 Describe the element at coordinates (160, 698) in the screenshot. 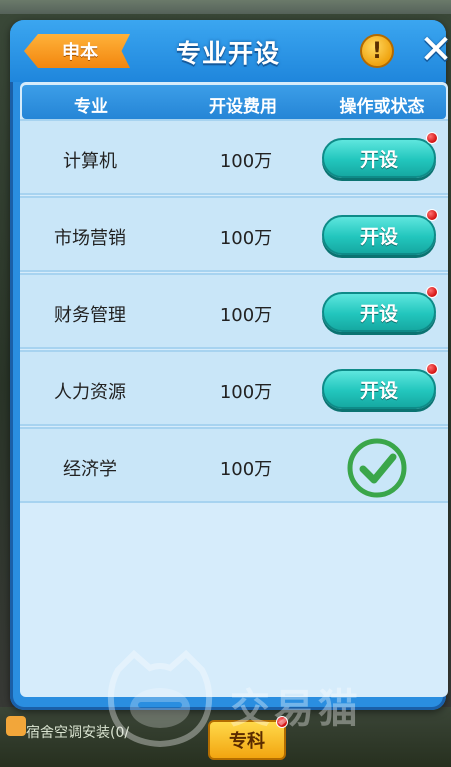

I see `cat-logo-icon` at that location.